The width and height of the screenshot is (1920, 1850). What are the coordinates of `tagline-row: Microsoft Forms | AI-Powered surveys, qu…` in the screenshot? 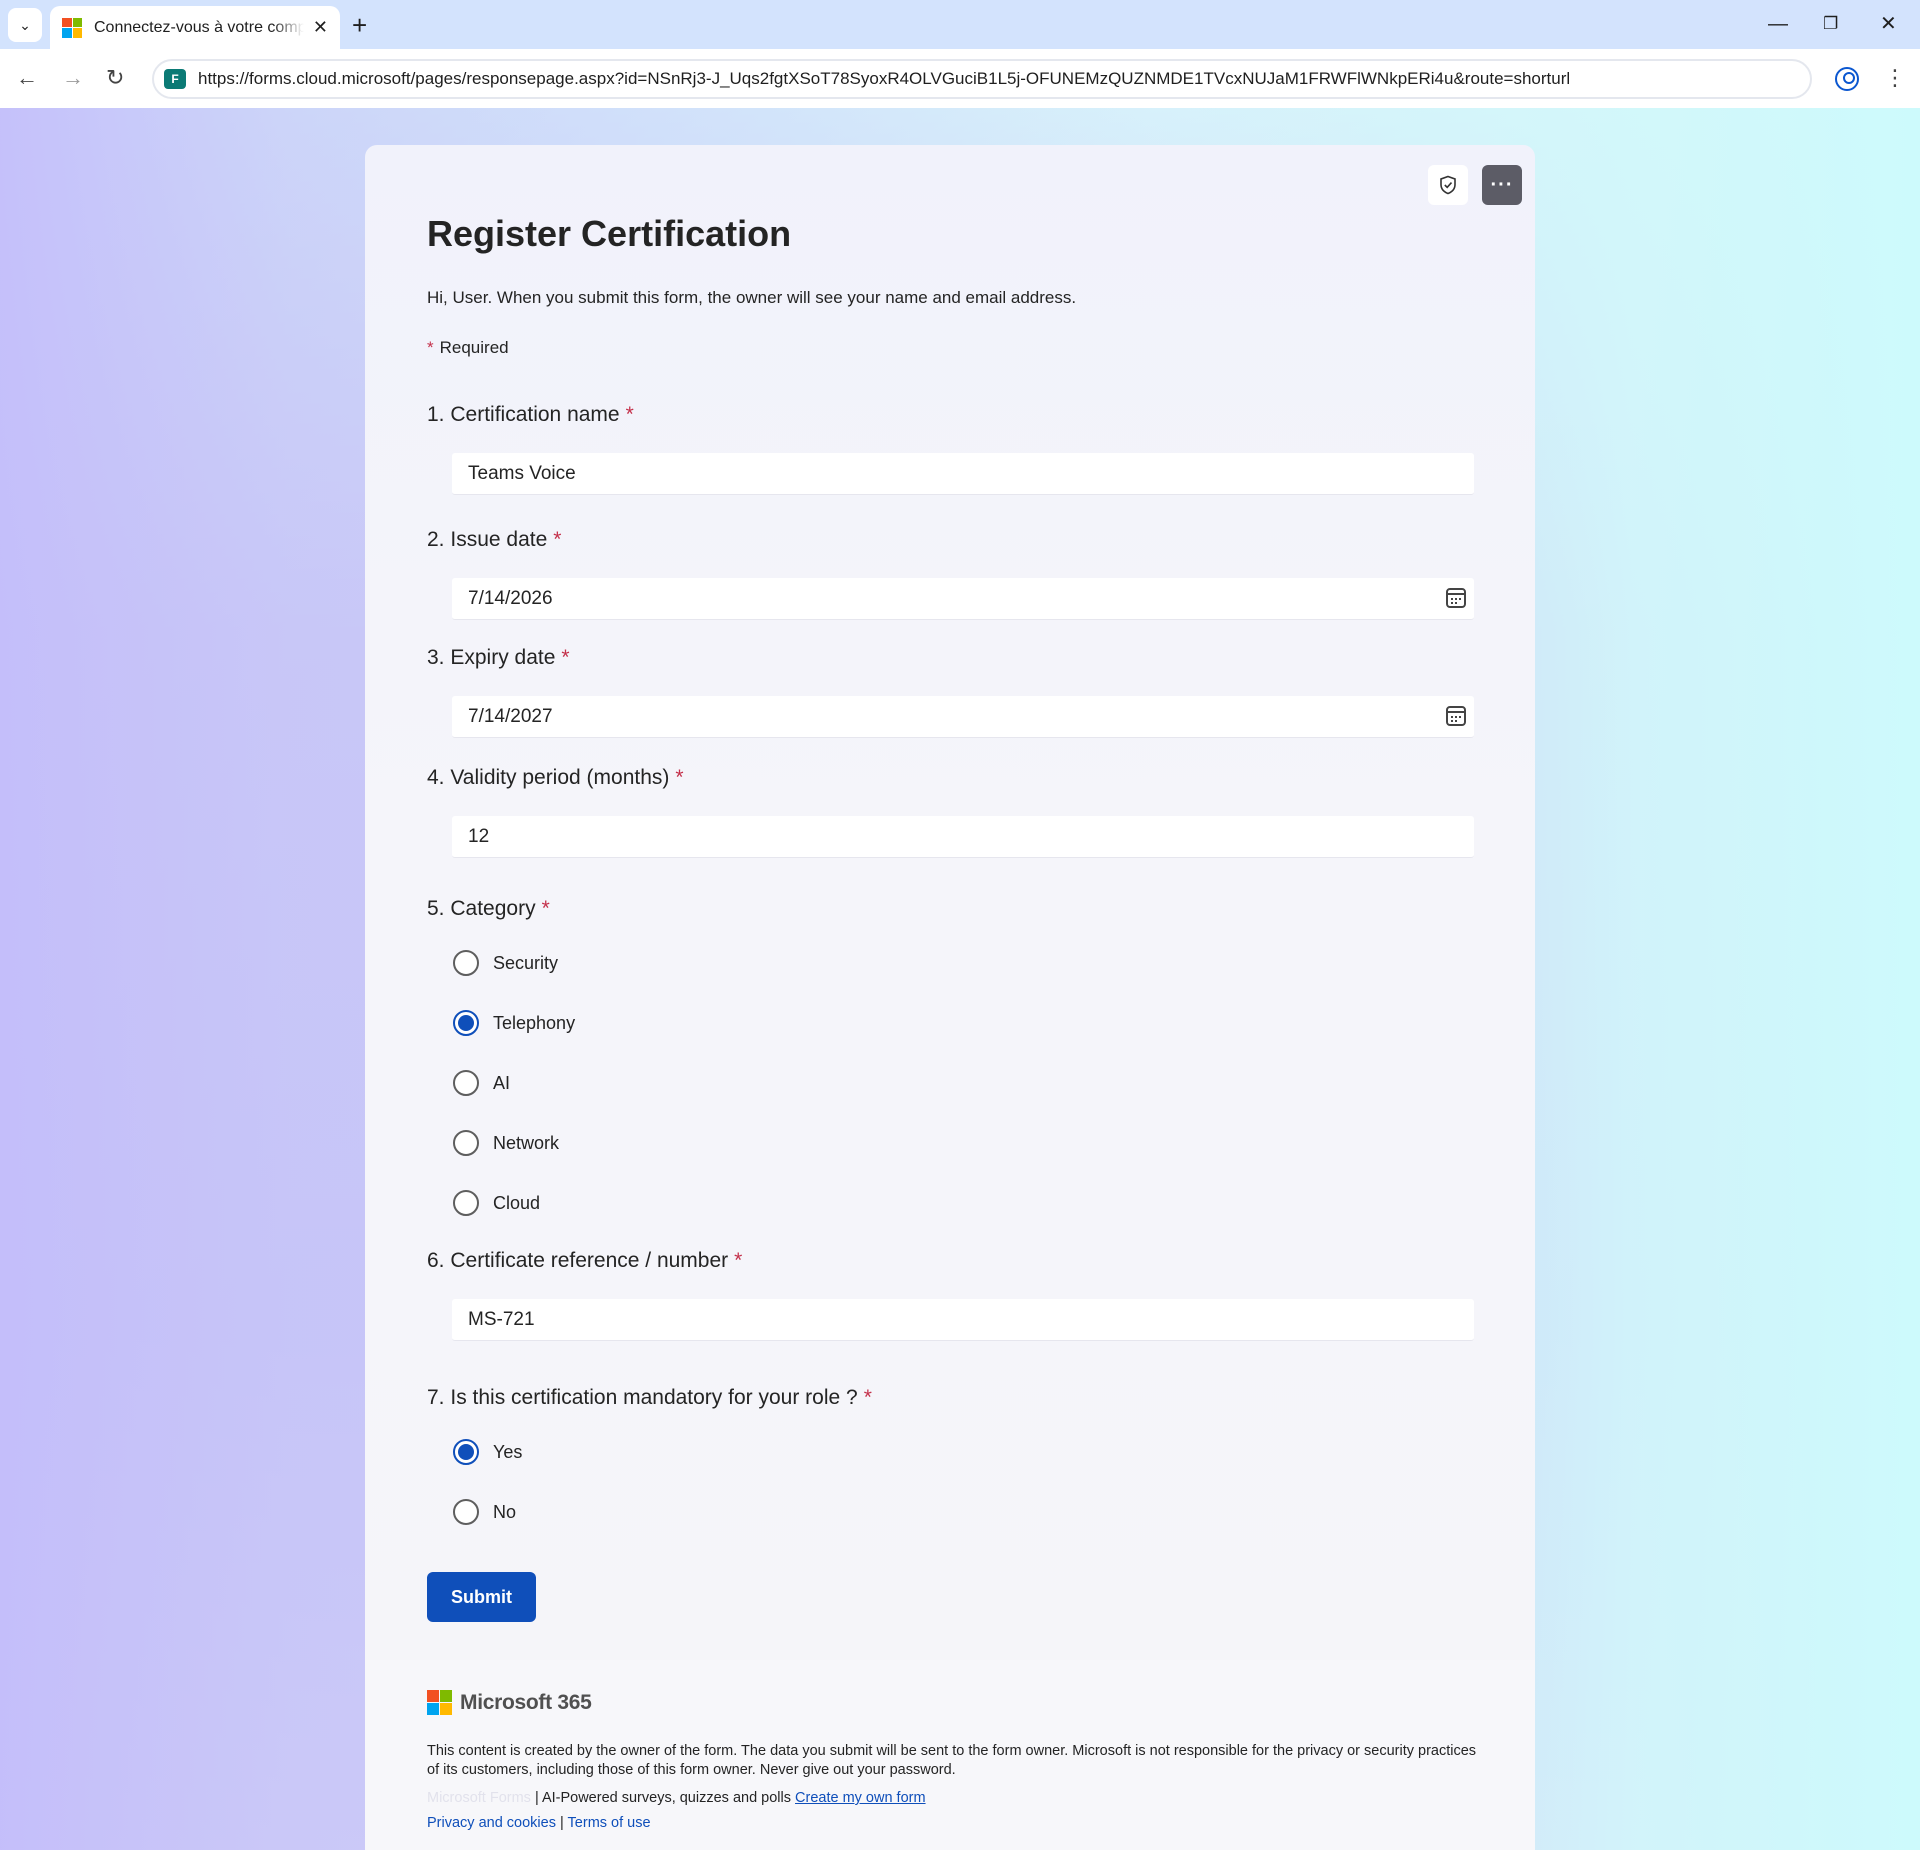 It's located at (676, 1798).